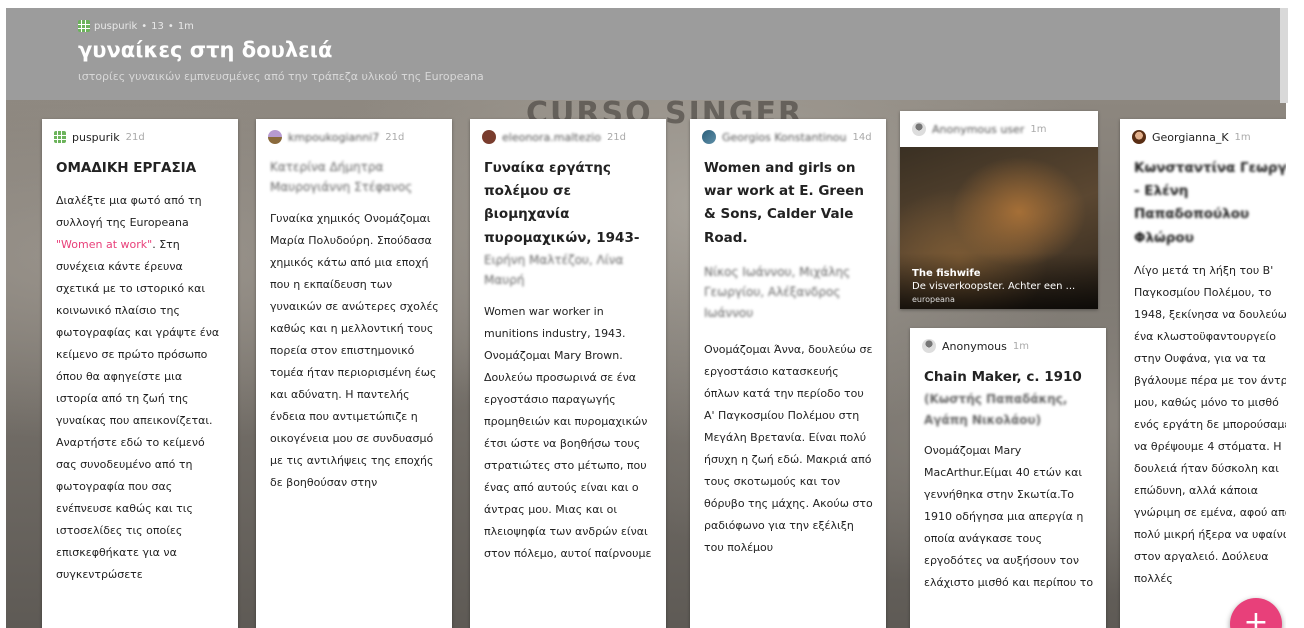  I want to click on post-header: Georgios Konstantinou 14d, so click(788, 132).